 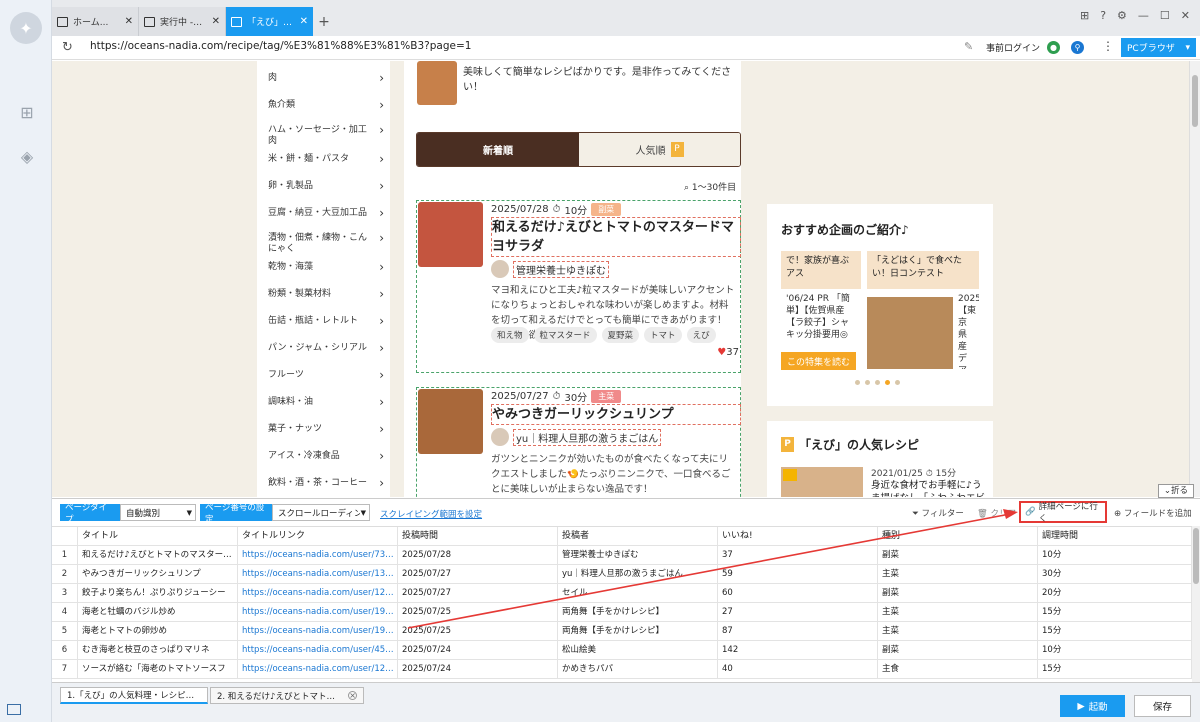 I want to click on category-item: 卵・乳製品 ›, so click(x=328, y=186).